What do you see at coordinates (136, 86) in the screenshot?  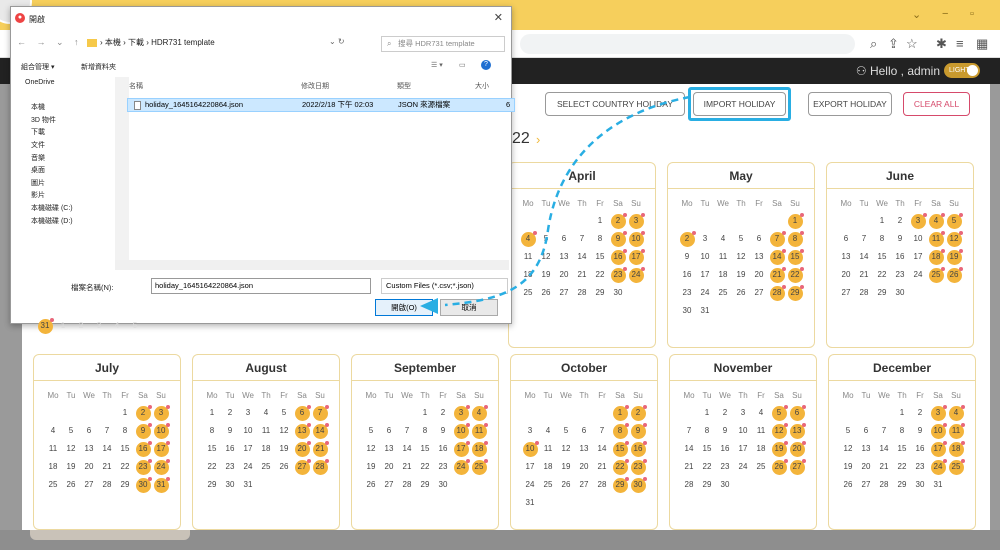 I see `col-name: 名稱` at bounding box center [136, 86].